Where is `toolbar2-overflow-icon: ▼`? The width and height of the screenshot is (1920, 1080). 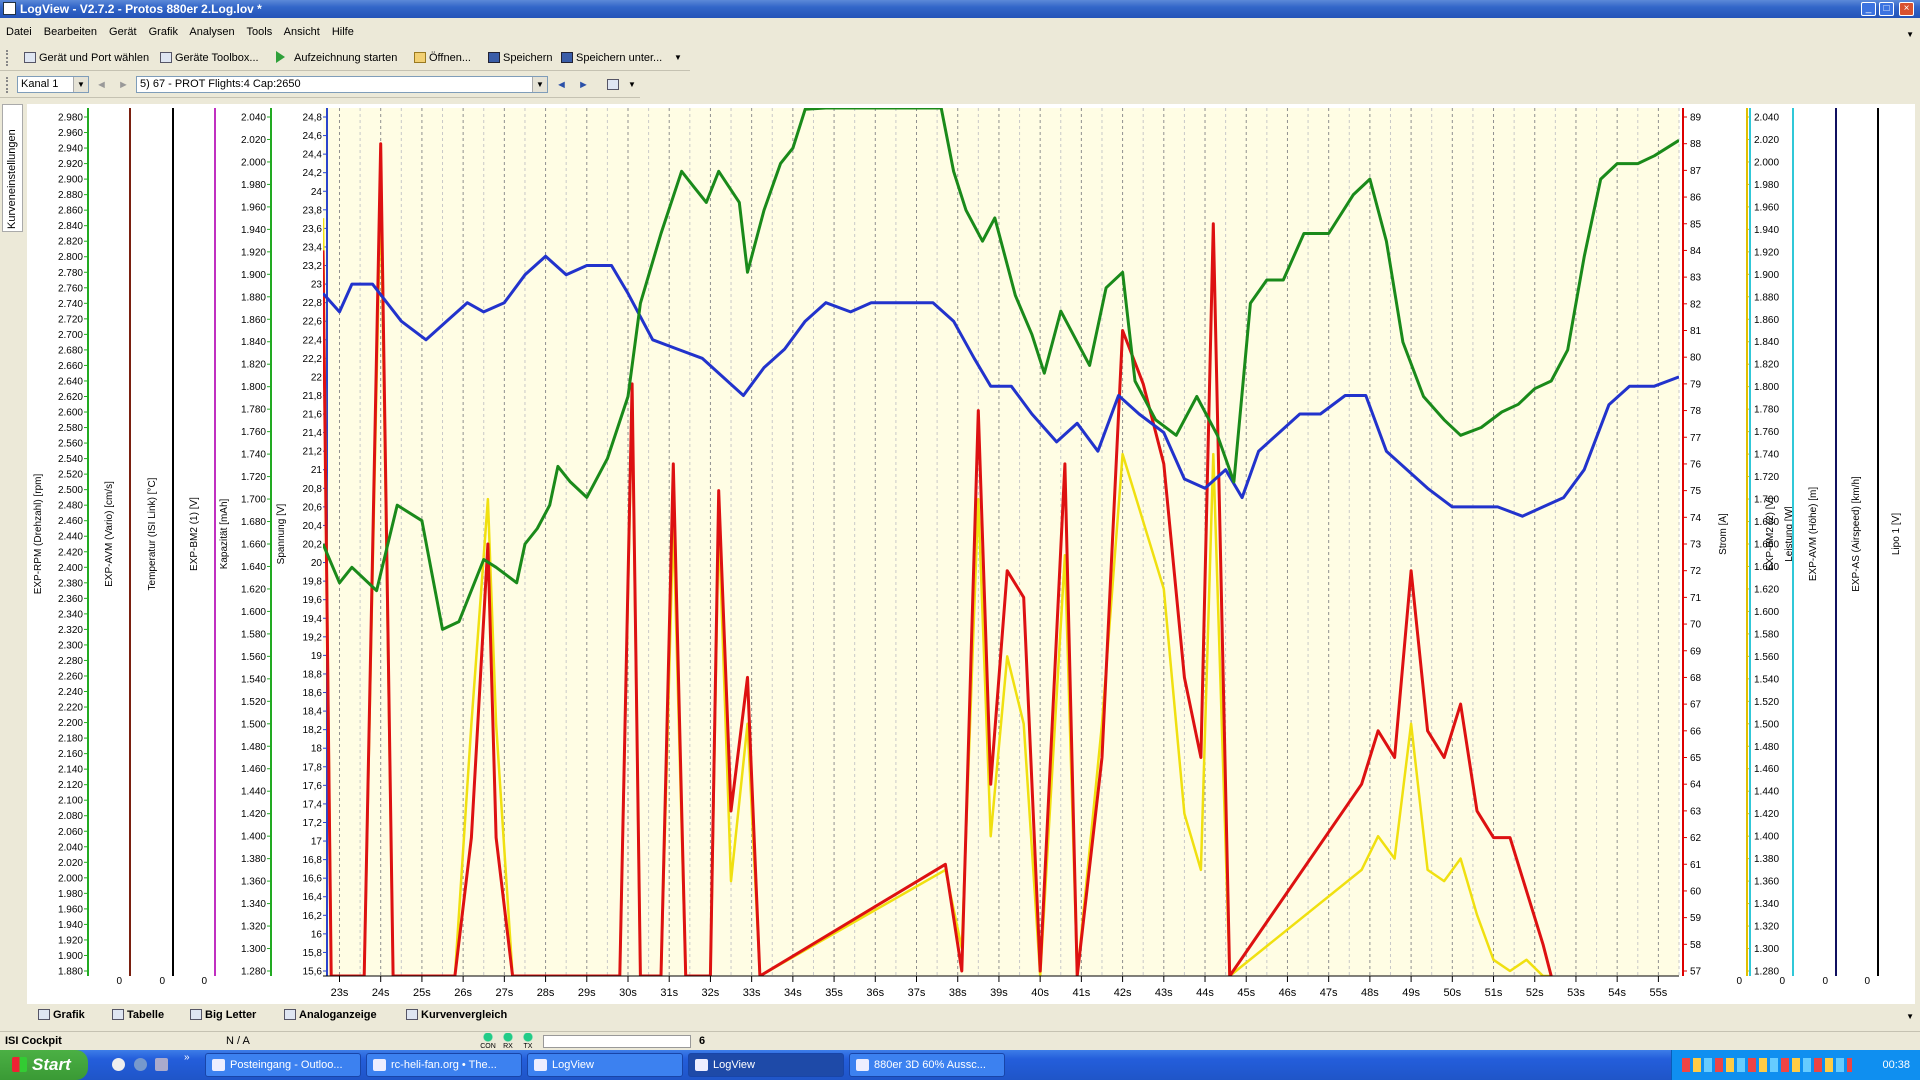
toolbar2-overflow-icon: ▼ is located at coordinates (632, 85).